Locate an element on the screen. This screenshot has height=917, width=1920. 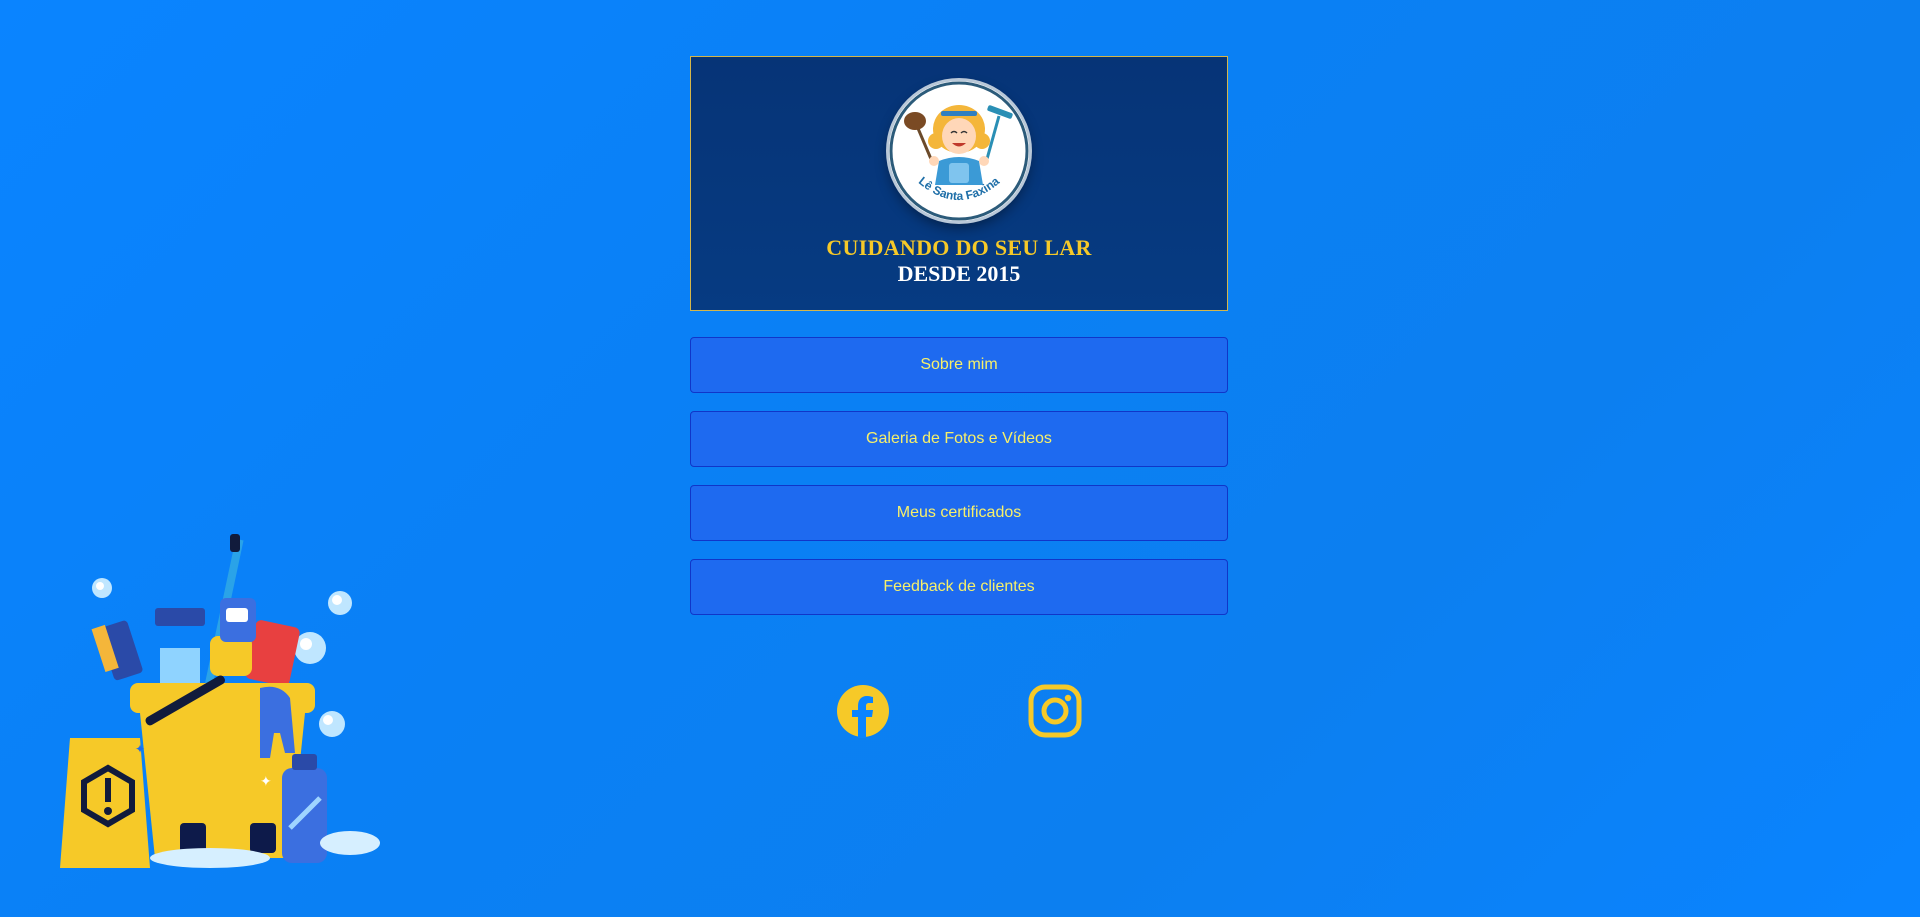
about-me-button: Sobre mim is located at coordinates (959, 365).